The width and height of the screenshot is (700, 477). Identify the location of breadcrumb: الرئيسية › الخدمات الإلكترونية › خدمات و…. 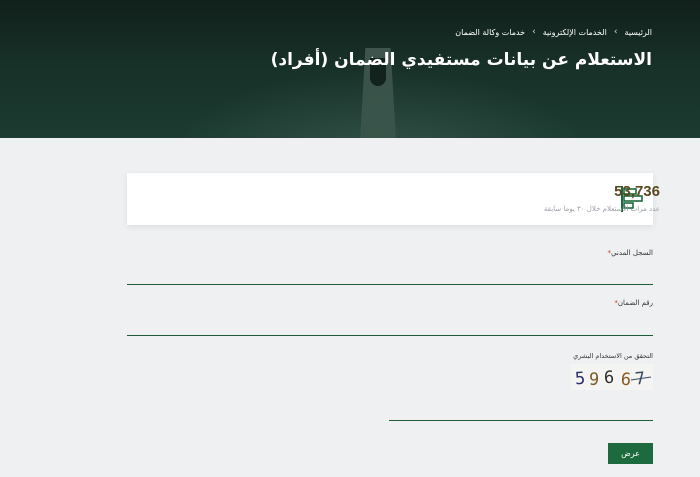
(553, 32).